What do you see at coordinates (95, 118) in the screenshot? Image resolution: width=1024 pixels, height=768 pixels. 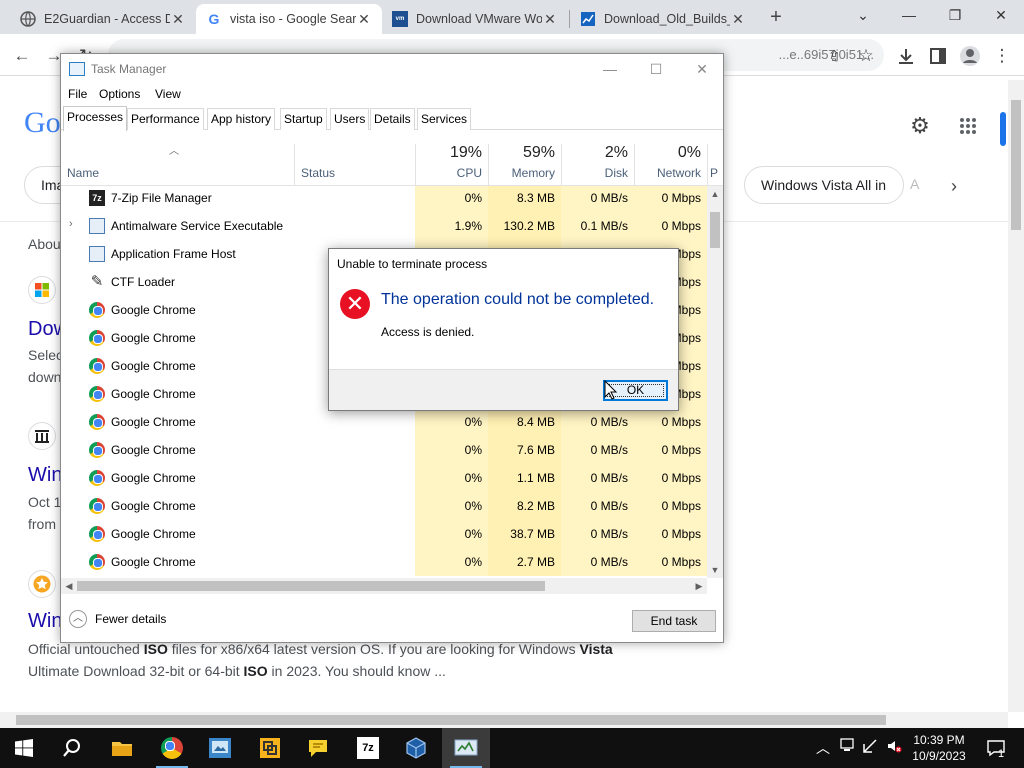 I see `tab-processes: Processes` at bounding box center [95, 118].